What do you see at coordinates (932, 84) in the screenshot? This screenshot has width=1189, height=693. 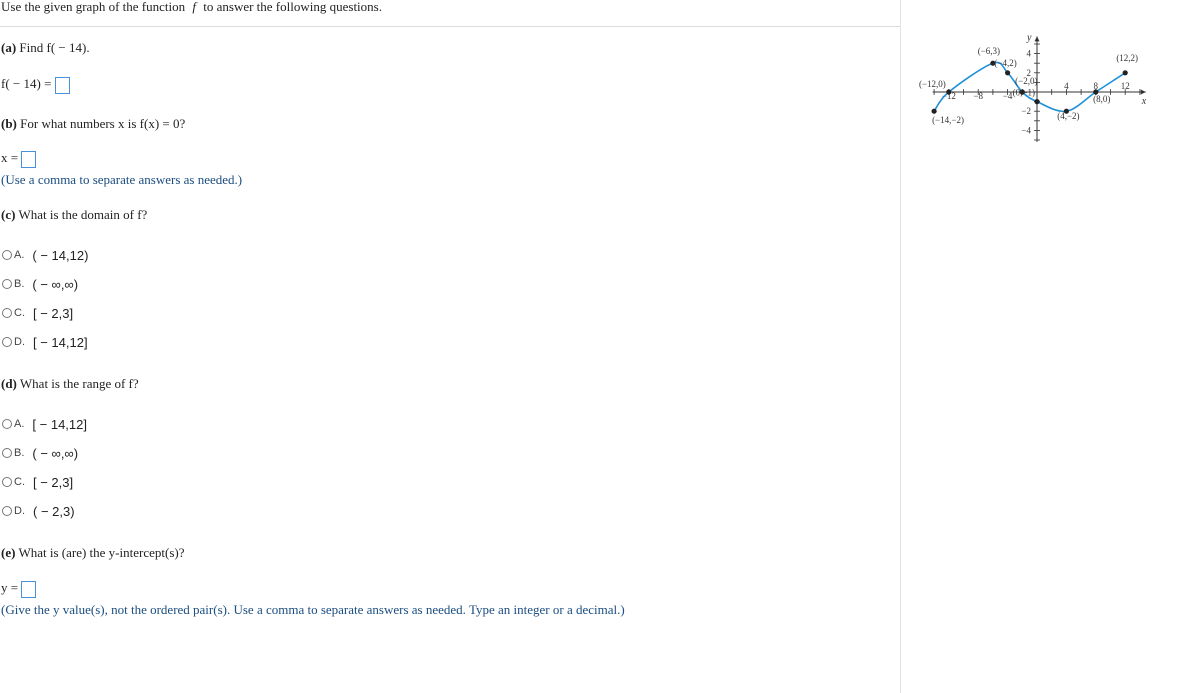 I see `point-label: (−12,0)` at bounding box center [932, 84].